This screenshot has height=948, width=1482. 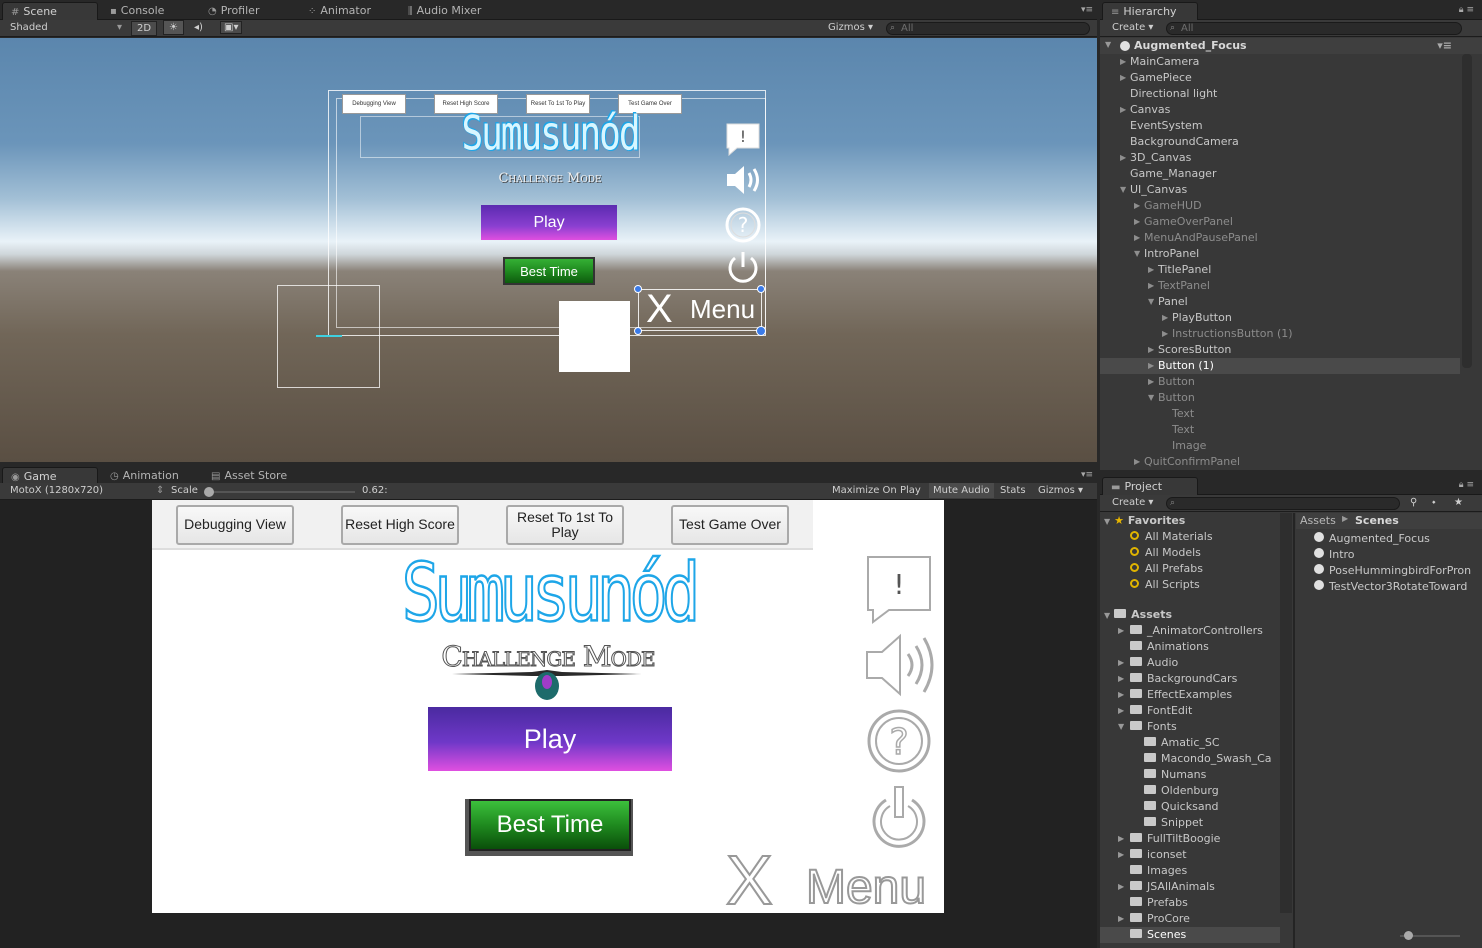 I want to click on maximize-on-play-toggle: Maximize On Play, so click(x=876, y=490).